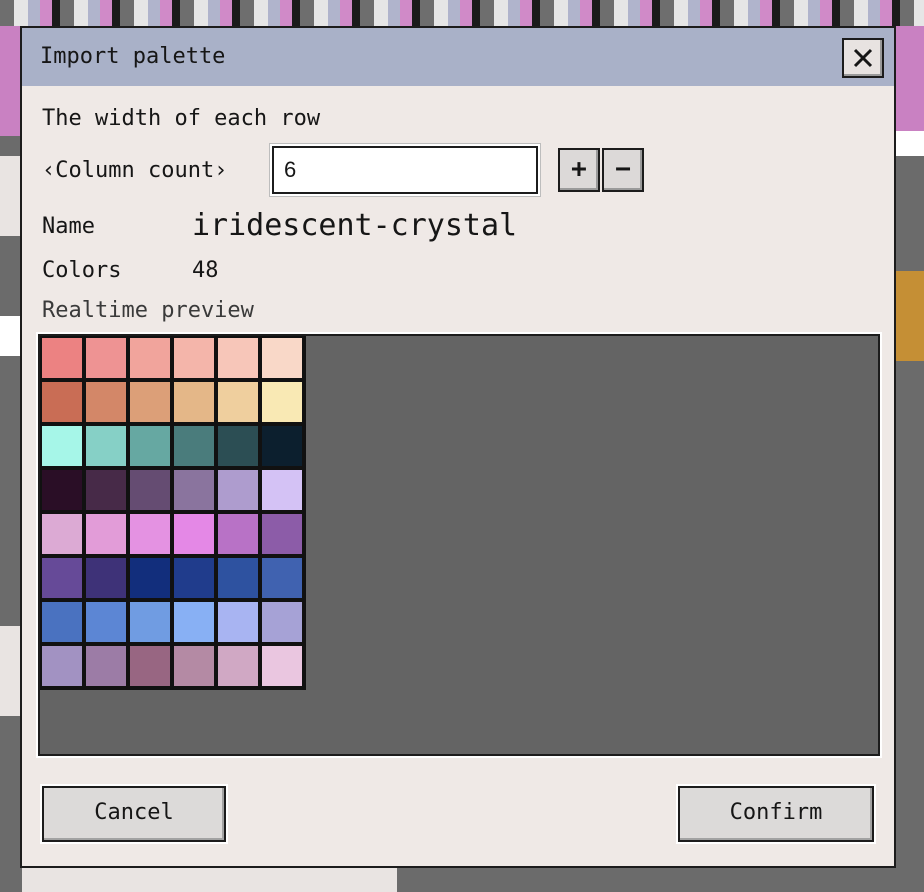 This screenshot has height=892, width=924. I want to click on cancel-button: Cancel, so click(134, 814).